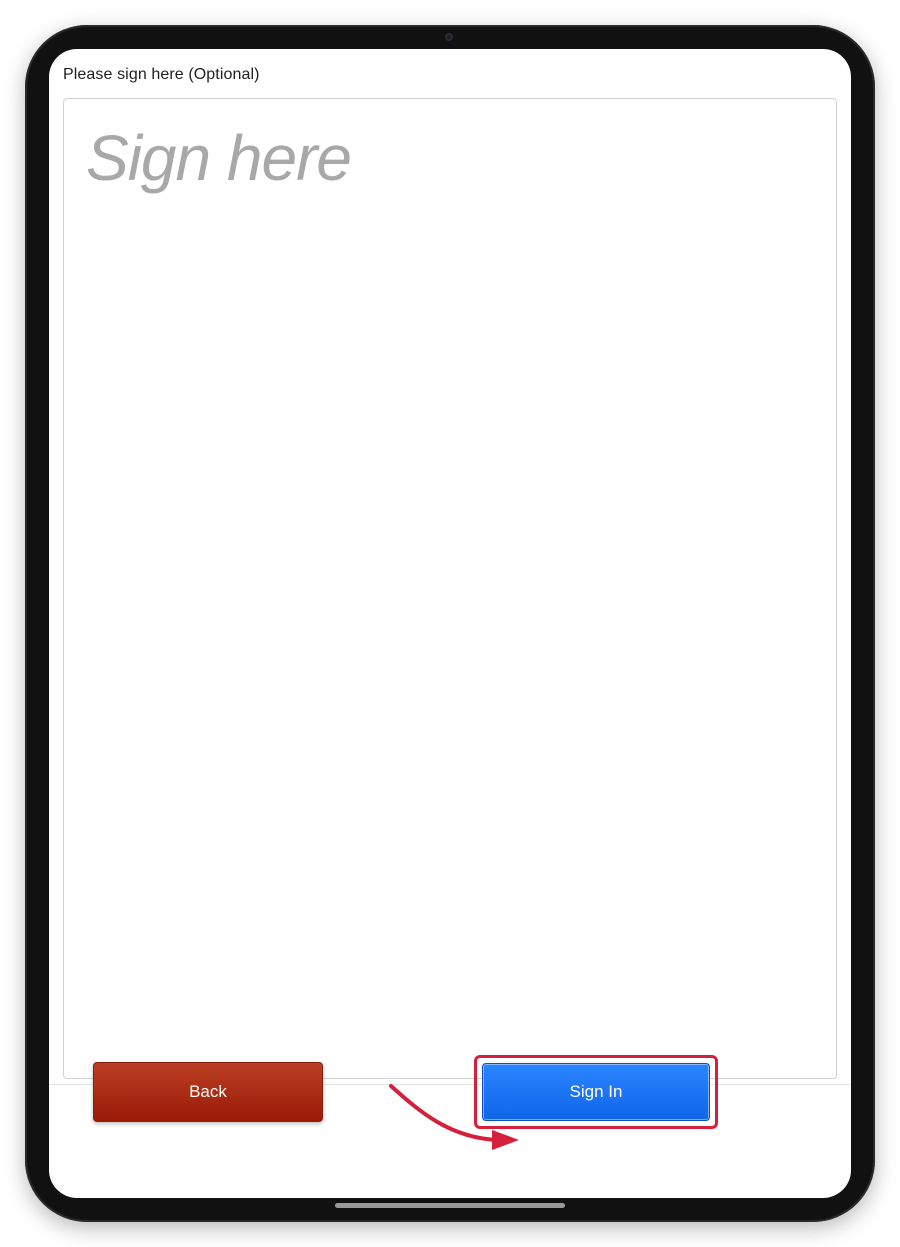 This screenshot has width=900, height=1247. What do you see at coordinates (208, 1092) in the screenshot?
I see `back-button: Back` at bounding box center [208, 1092].